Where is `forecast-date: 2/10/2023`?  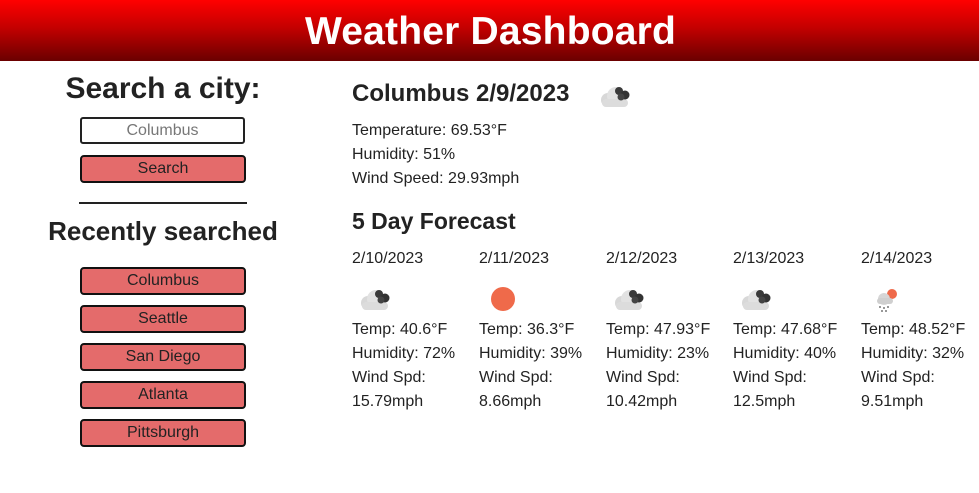 forecast-date: 2/10/2023 is located at coordinates (388, 258).